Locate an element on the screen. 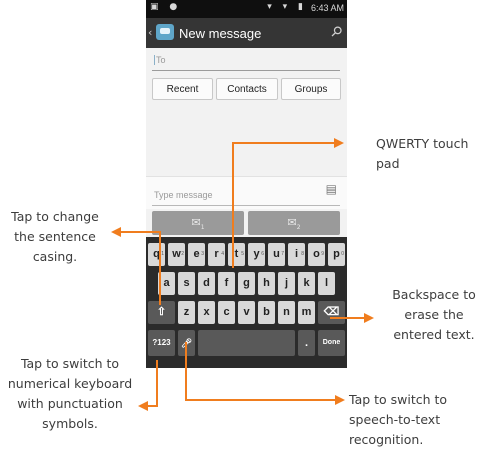  qwerty-callout: QWERTY touch pad is located at coordinates (422, 153).